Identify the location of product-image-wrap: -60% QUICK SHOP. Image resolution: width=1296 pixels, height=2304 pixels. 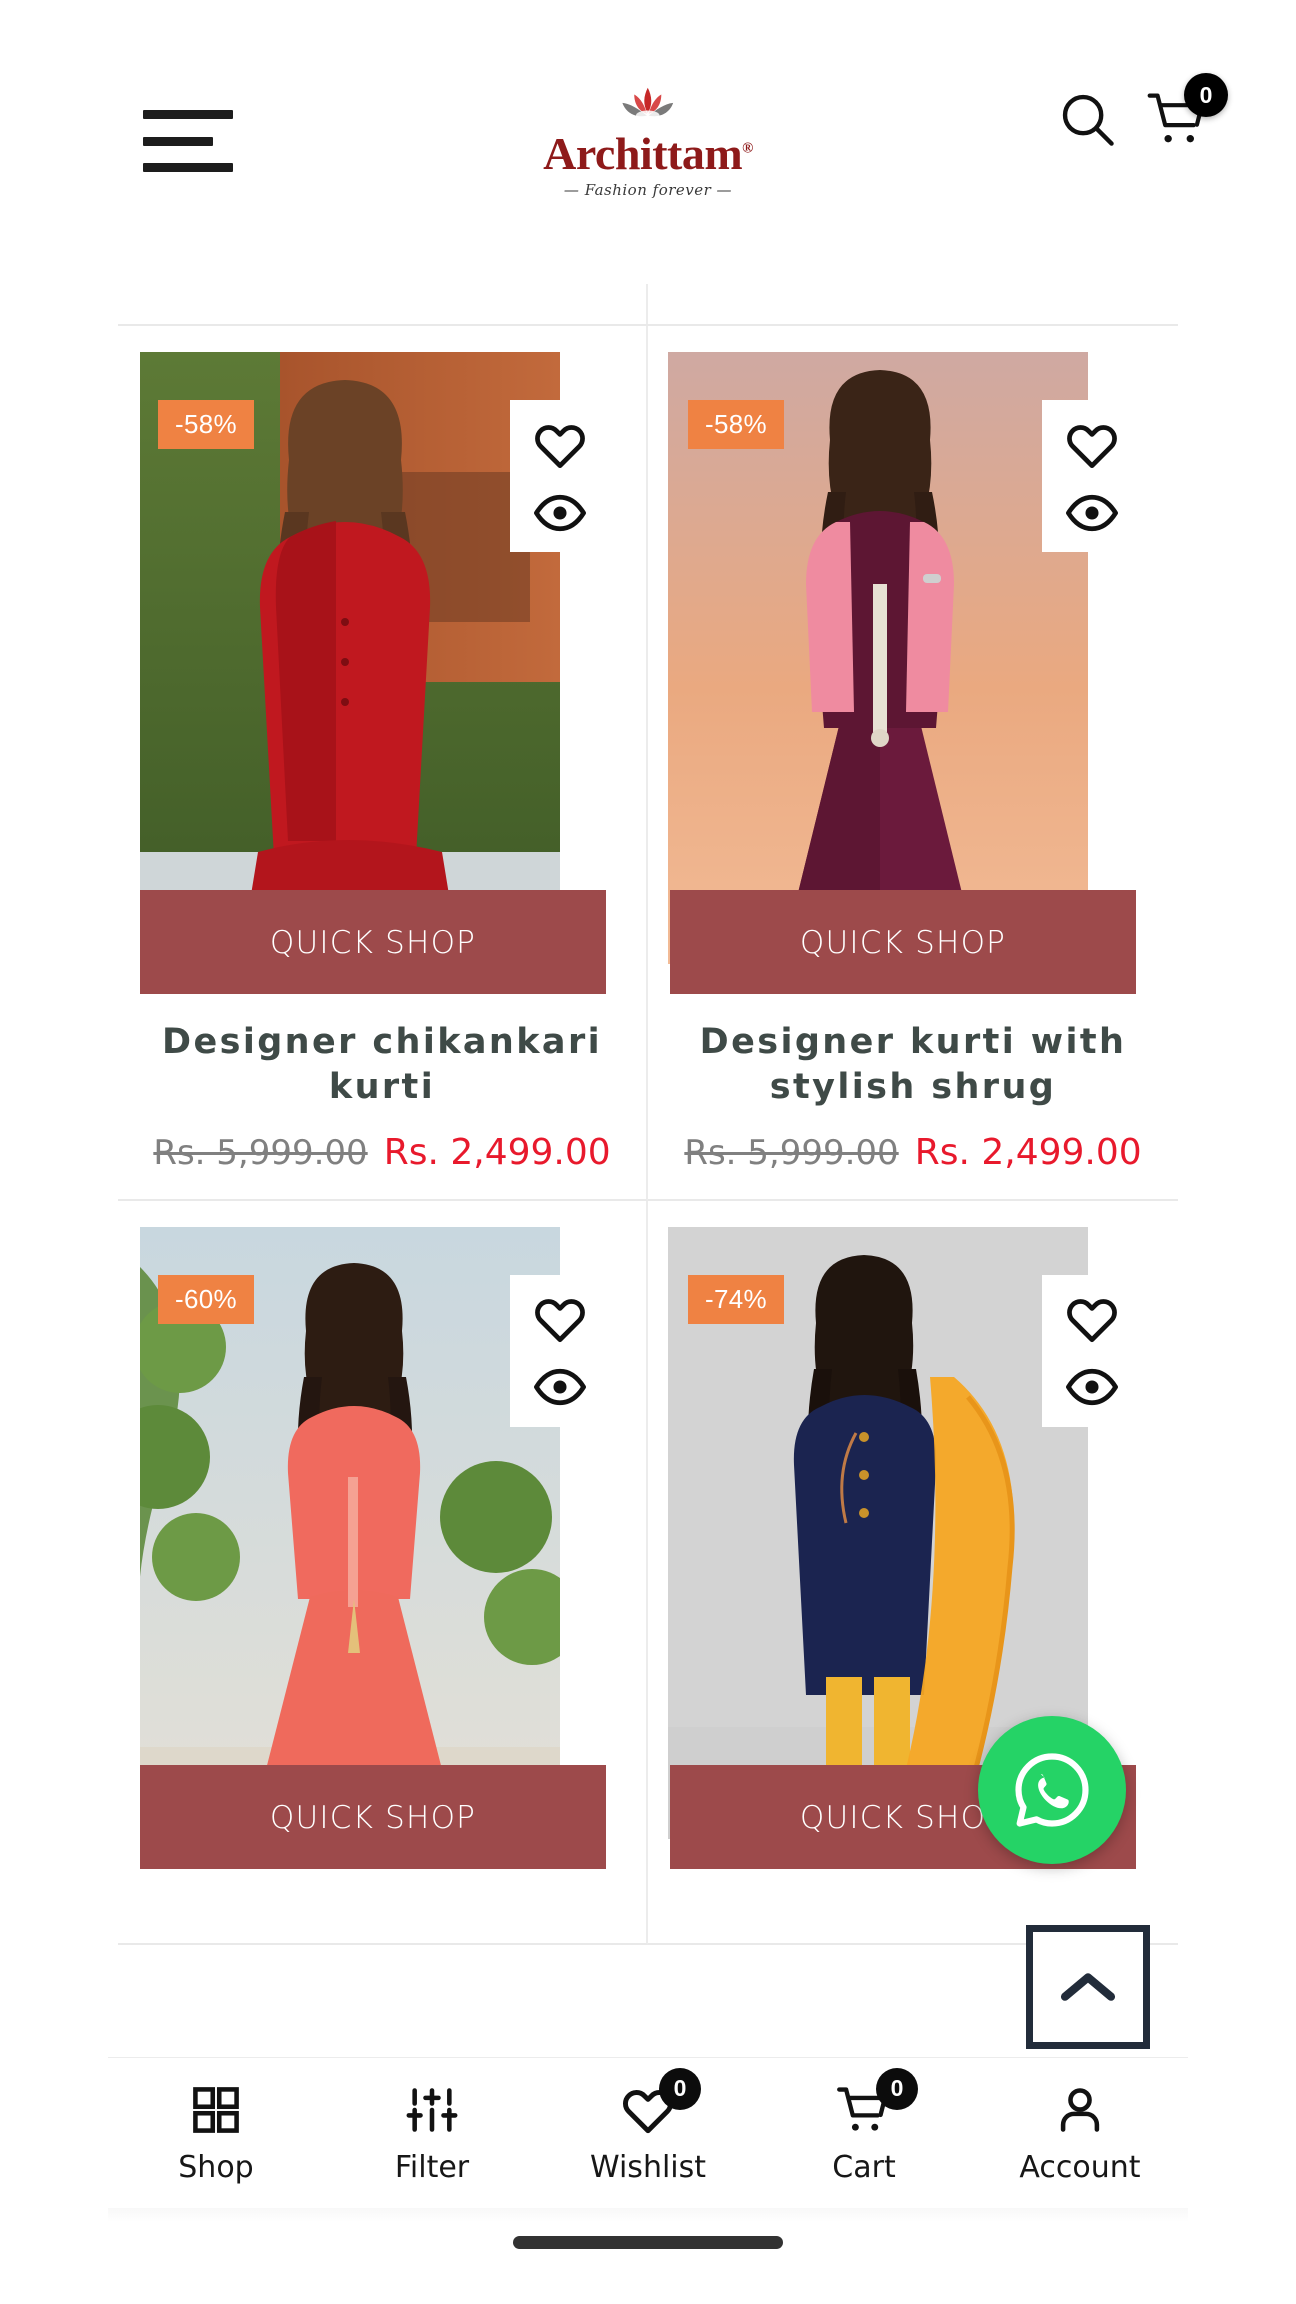
(382, 1547).